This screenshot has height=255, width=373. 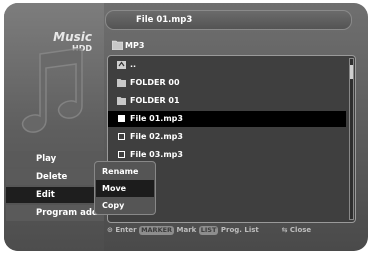 I want to click on list-item-label: .., so click(x=133, y=64).